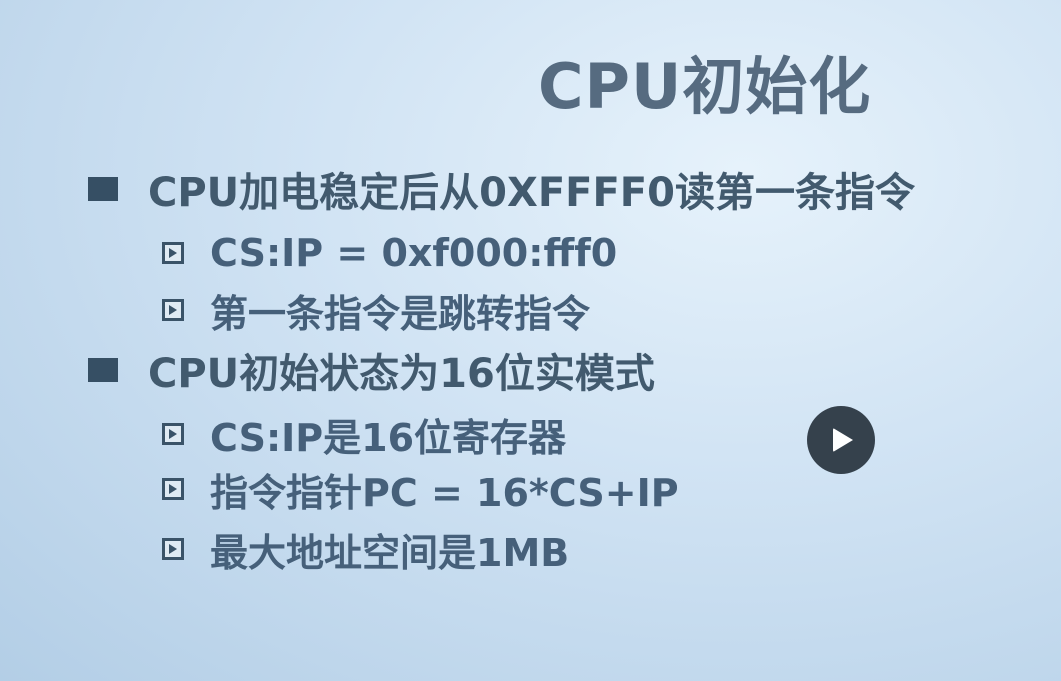  I want to click on play-icon, so click(843, 440).